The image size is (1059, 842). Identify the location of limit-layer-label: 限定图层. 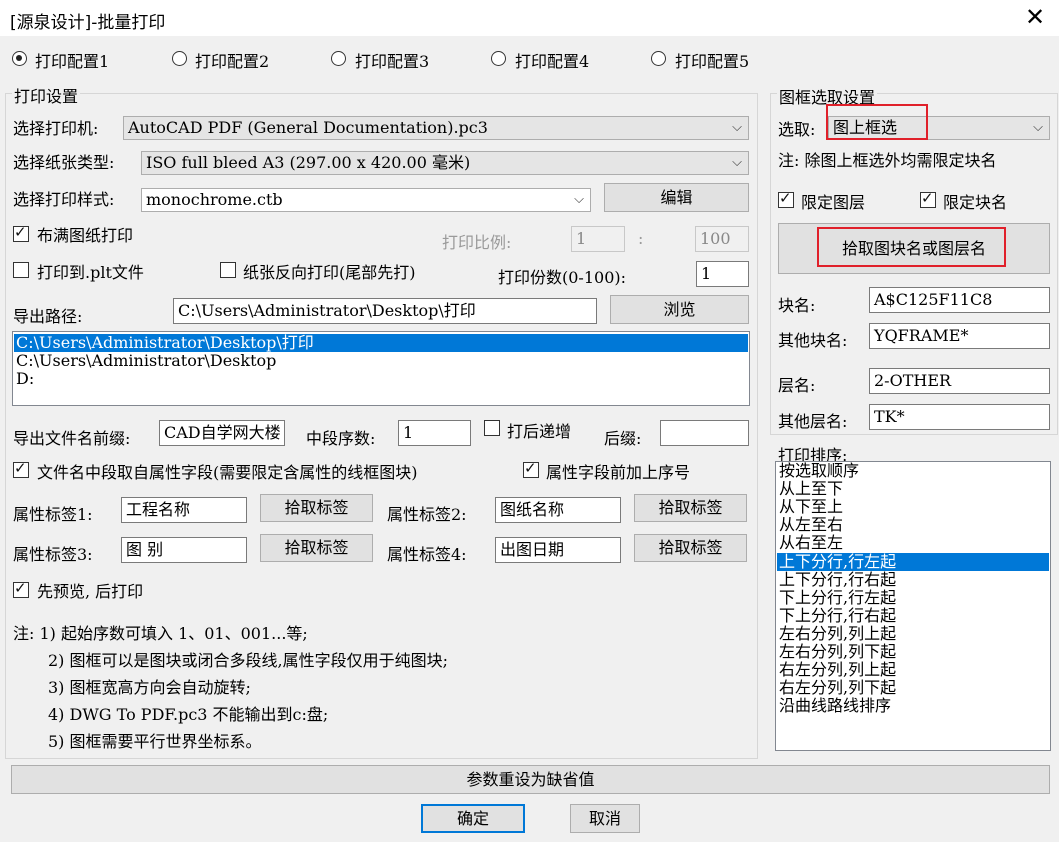
(833, 202).